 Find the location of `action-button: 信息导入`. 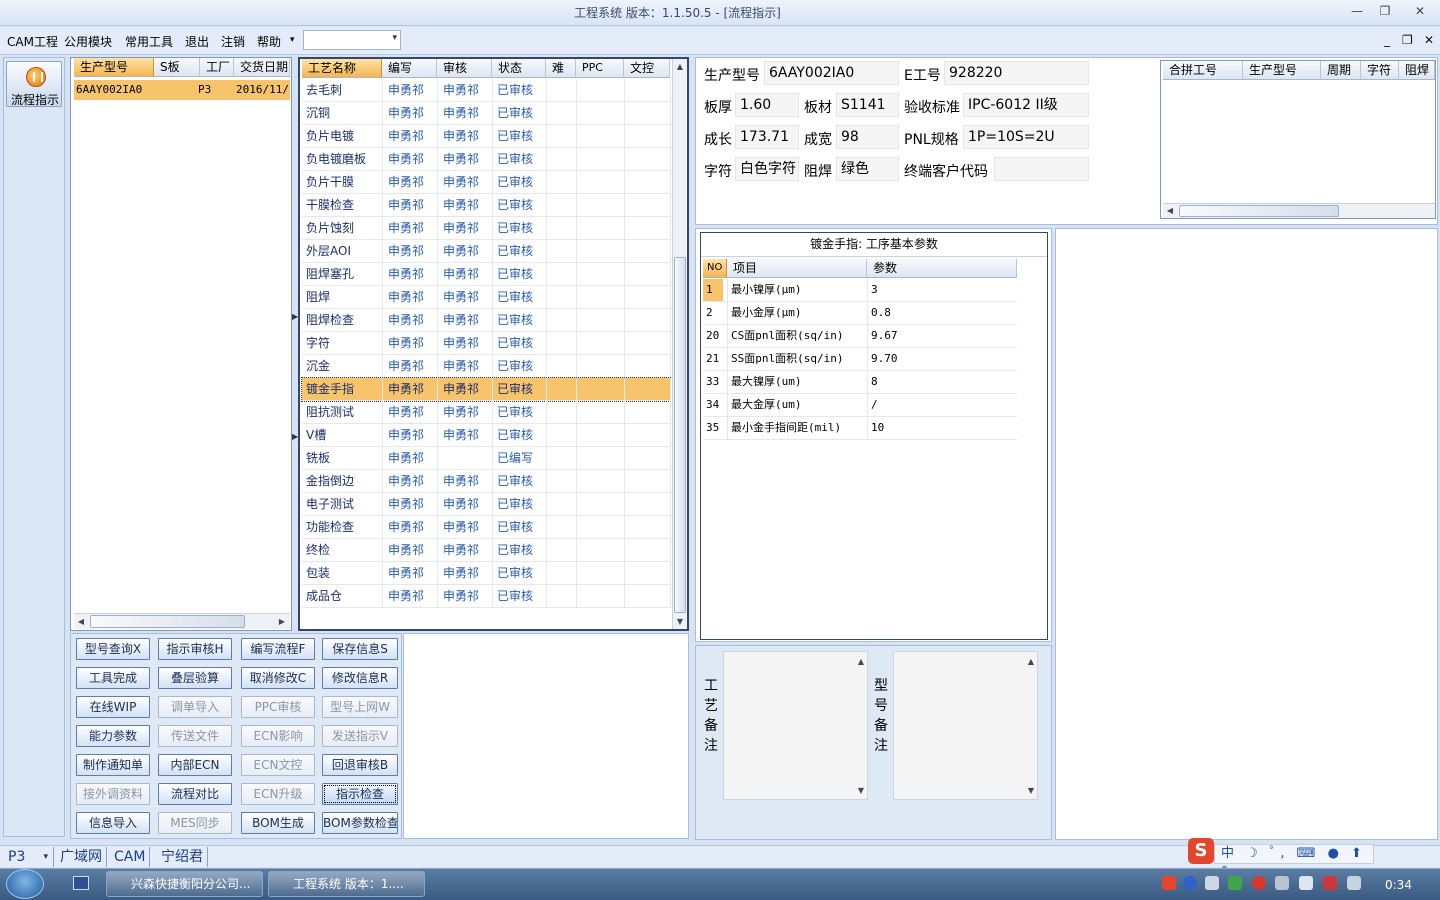

action-button: 信息导入 is located at coordinates (113, 823).